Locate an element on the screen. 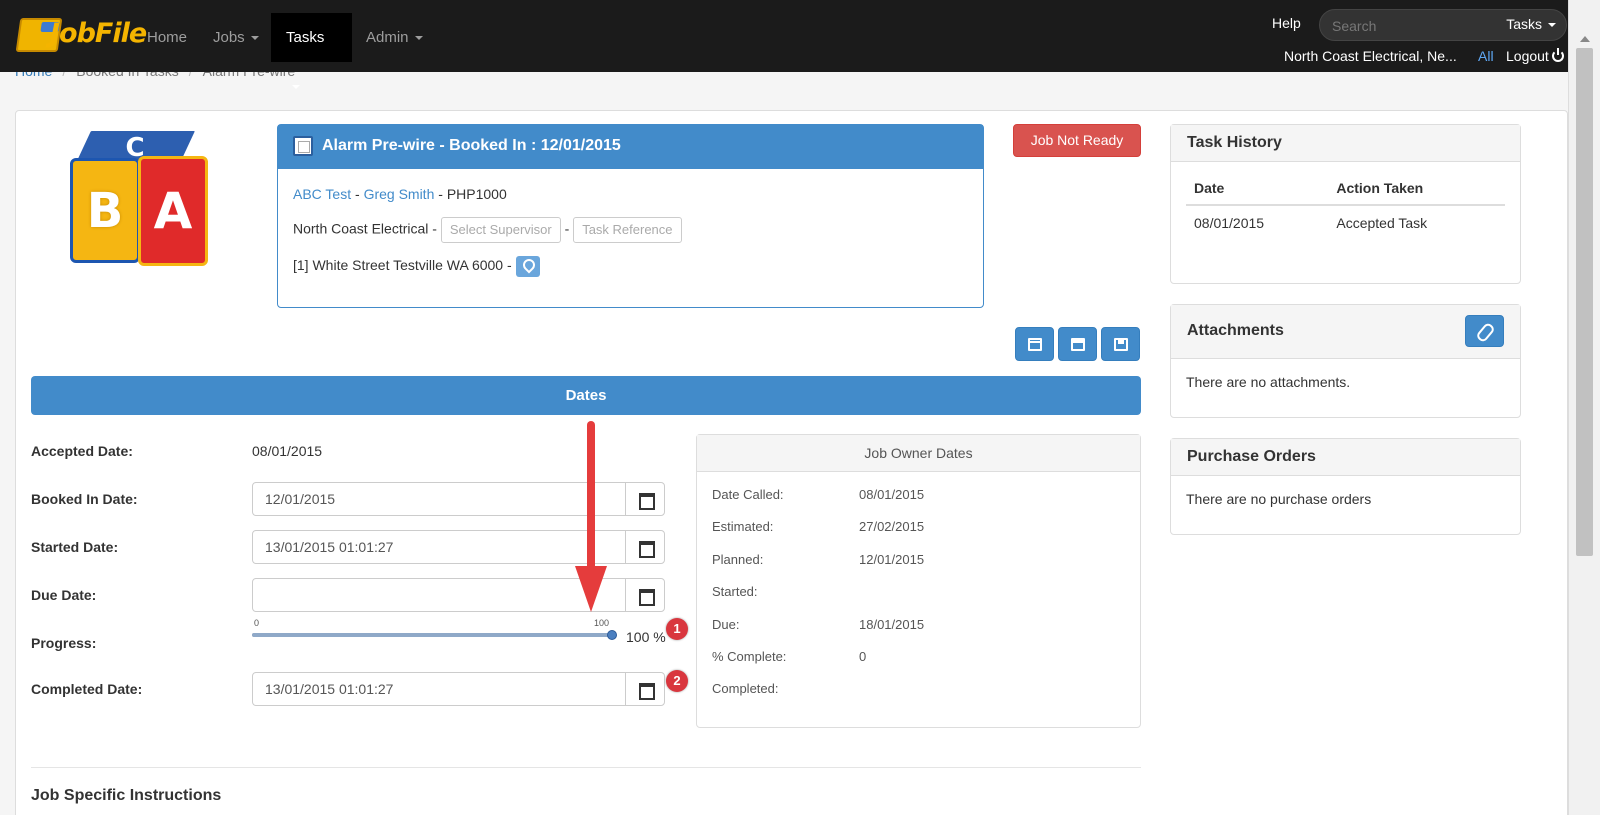 The width and height of the screenshot is (1600, 815). progress-label: Progress: is located at coordinates (64, 643).